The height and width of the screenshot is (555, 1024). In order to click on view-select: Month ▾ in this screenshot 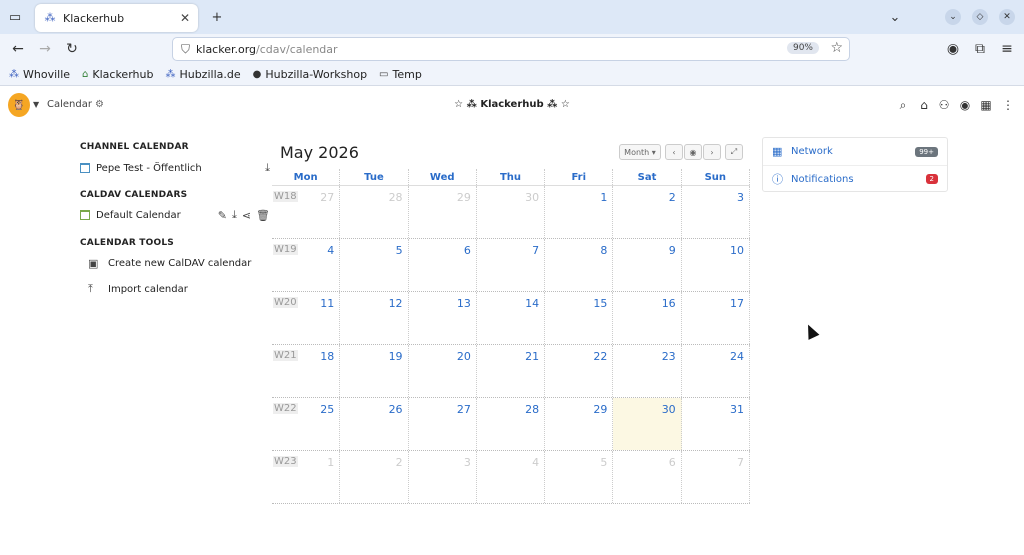, I will do `click(640, 152)`.